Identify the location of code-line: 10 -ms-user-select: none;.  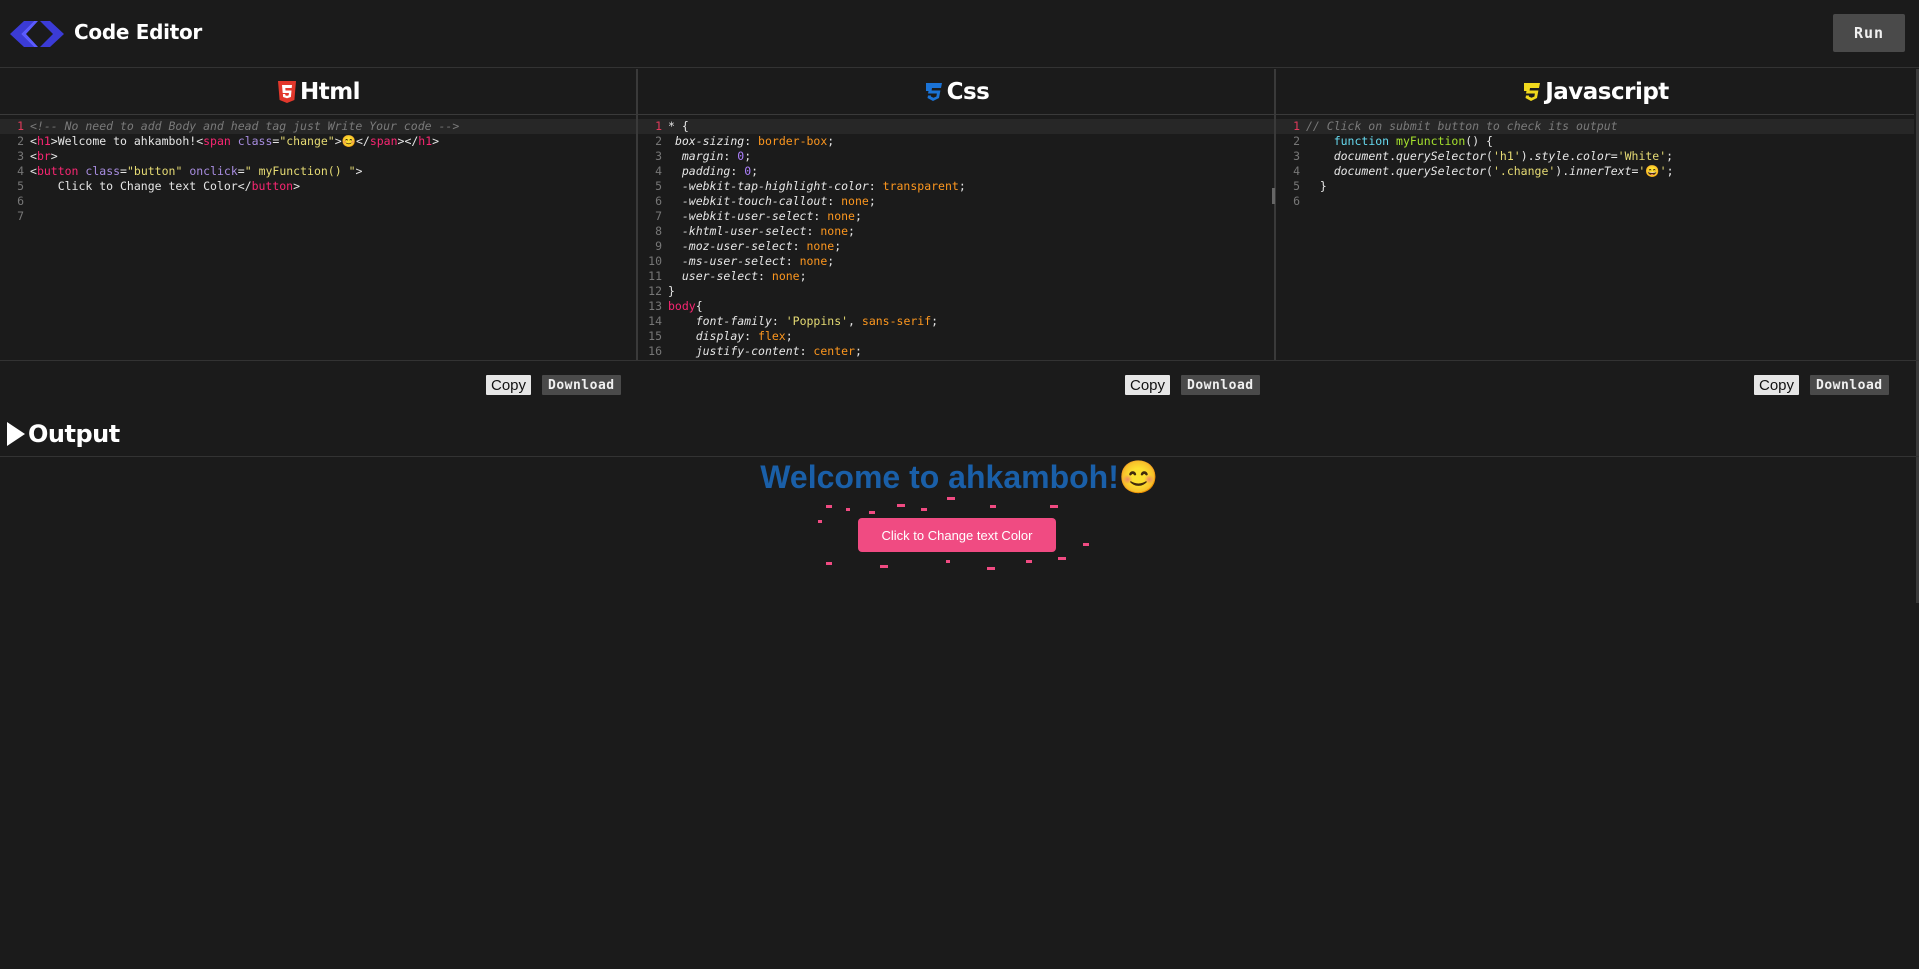
(956, 261).